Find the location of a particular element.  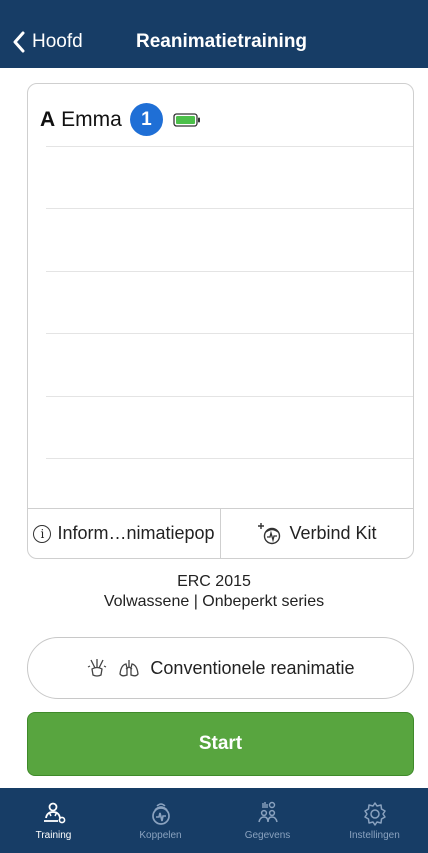

info-icon: i is located at coordinates (42, 533).